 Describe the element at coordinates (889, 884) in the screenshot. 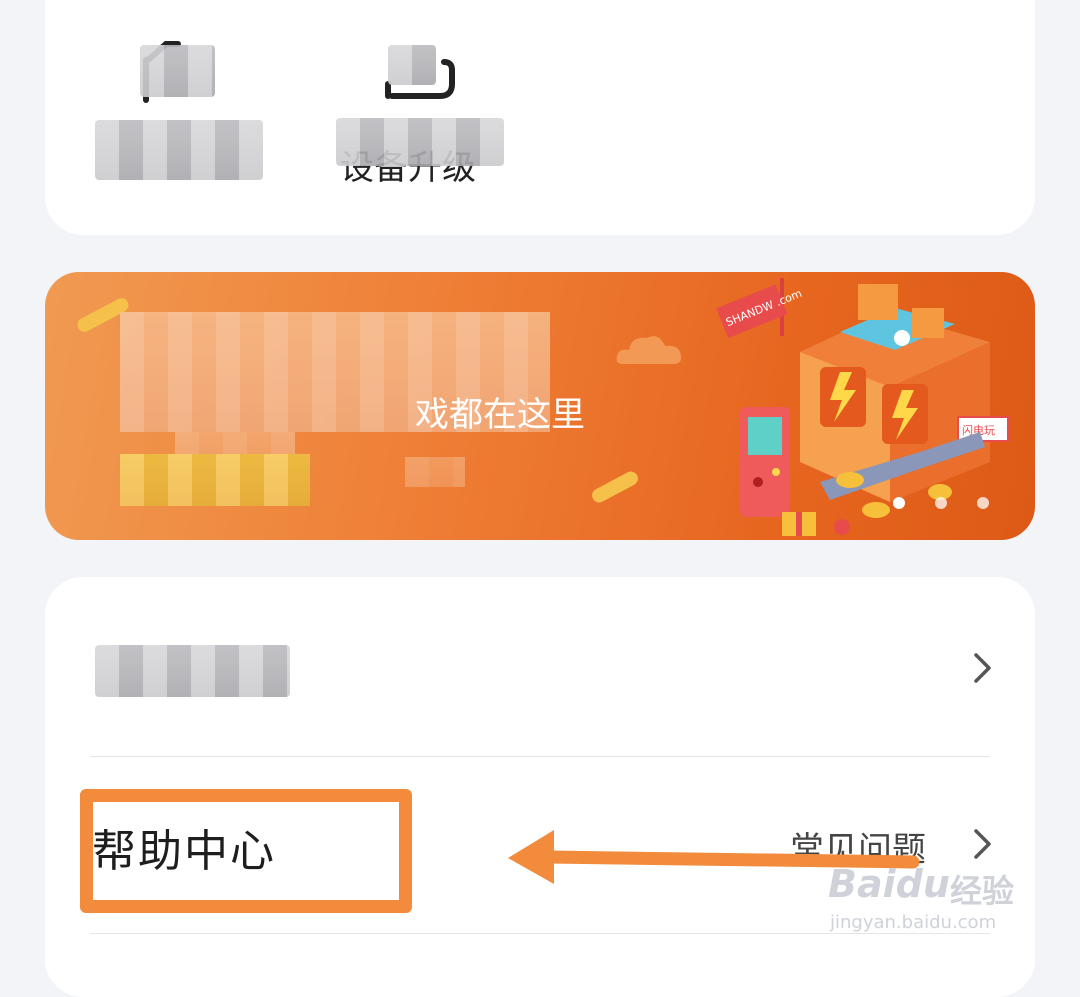

I see `watermark-brand: Baidu` at that location.